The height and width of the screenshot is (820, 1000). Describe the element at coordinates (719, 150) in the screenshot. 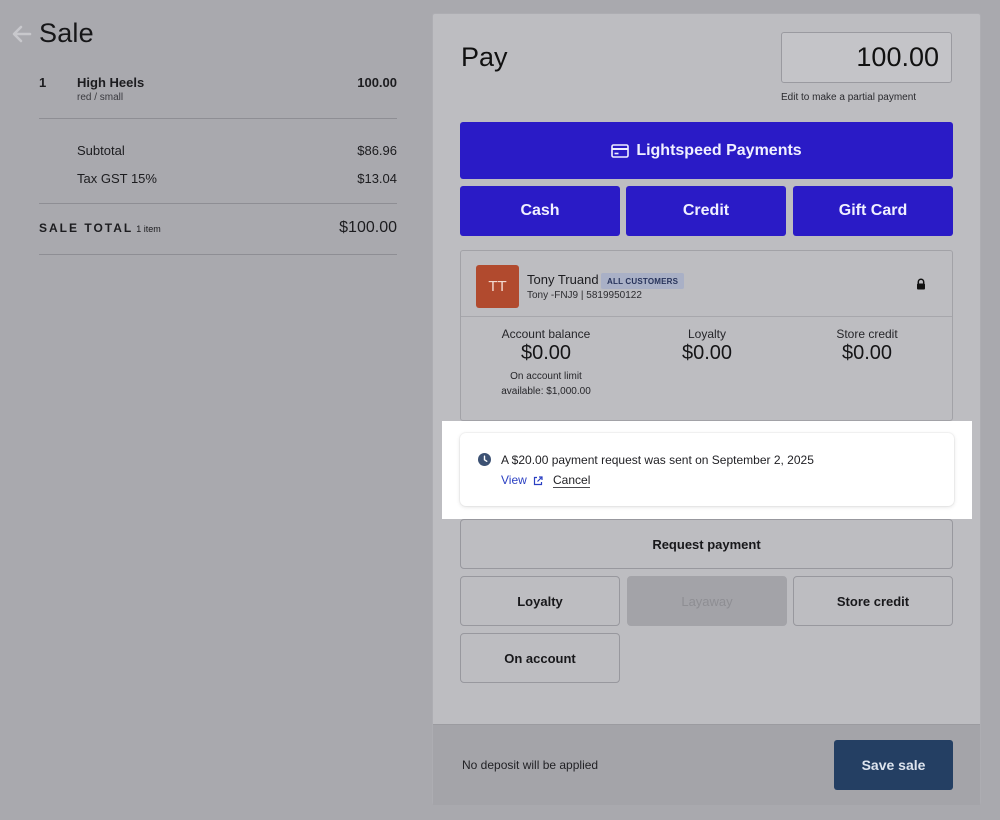

I see `lightspeed-payments-label: Lightspeed Payments` at that location.